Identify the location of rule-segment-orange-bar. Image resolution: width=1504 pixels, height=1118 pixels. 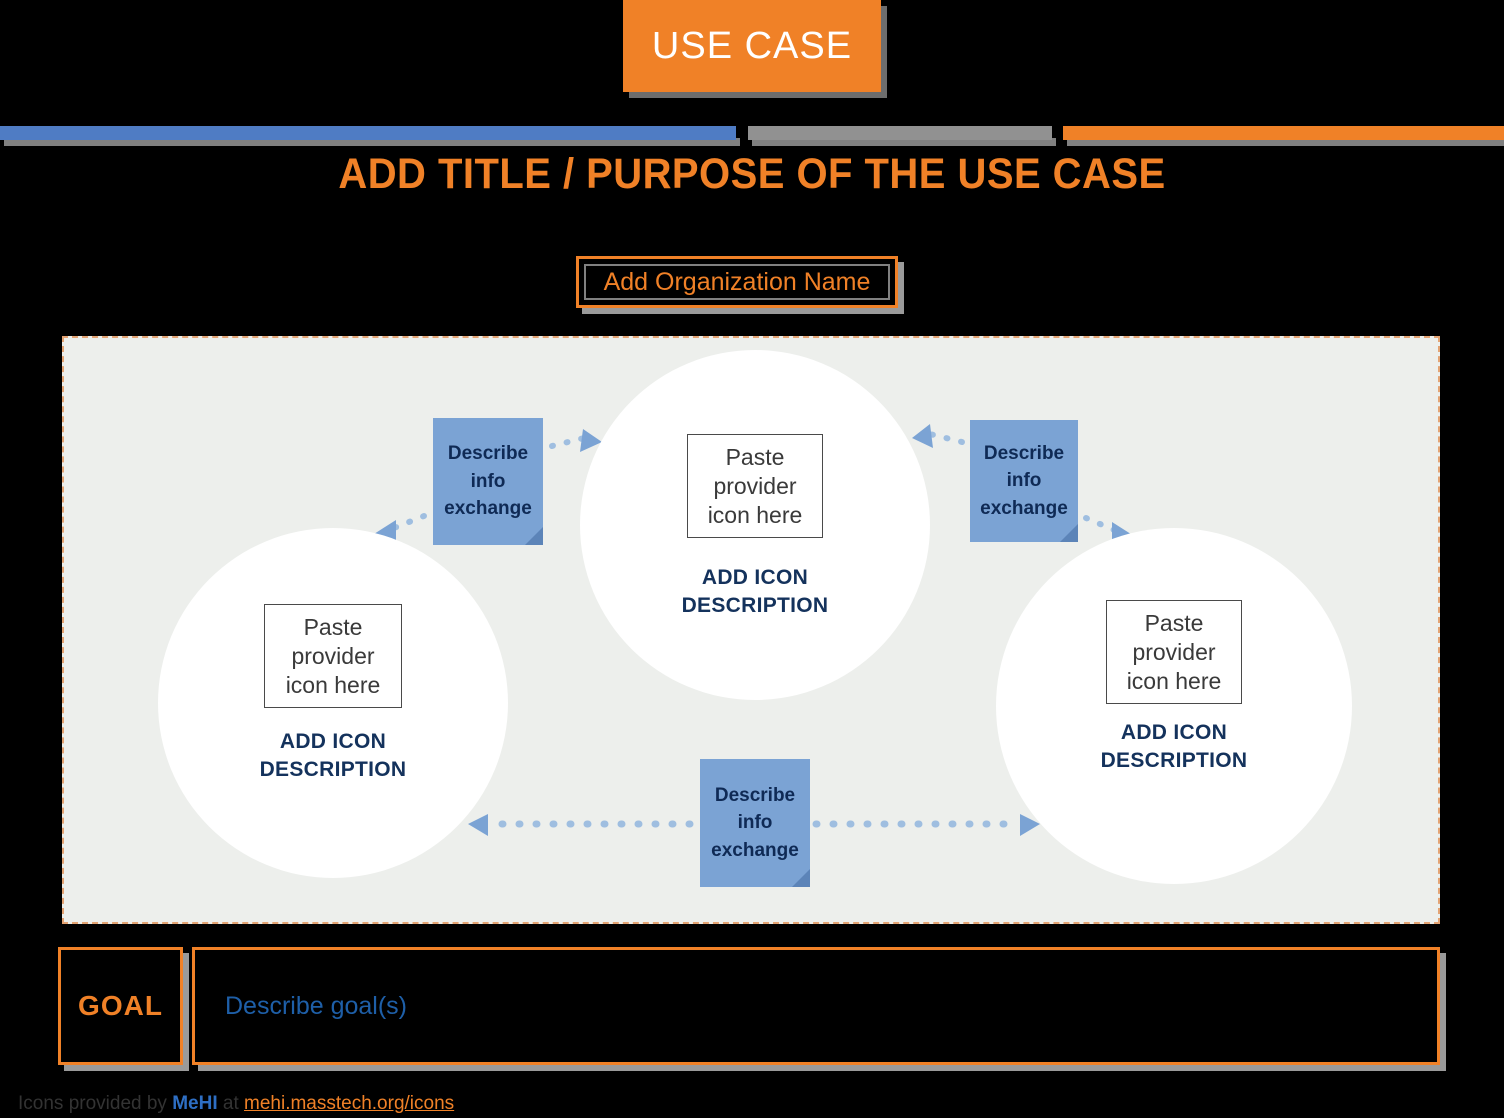
(1283, 133).